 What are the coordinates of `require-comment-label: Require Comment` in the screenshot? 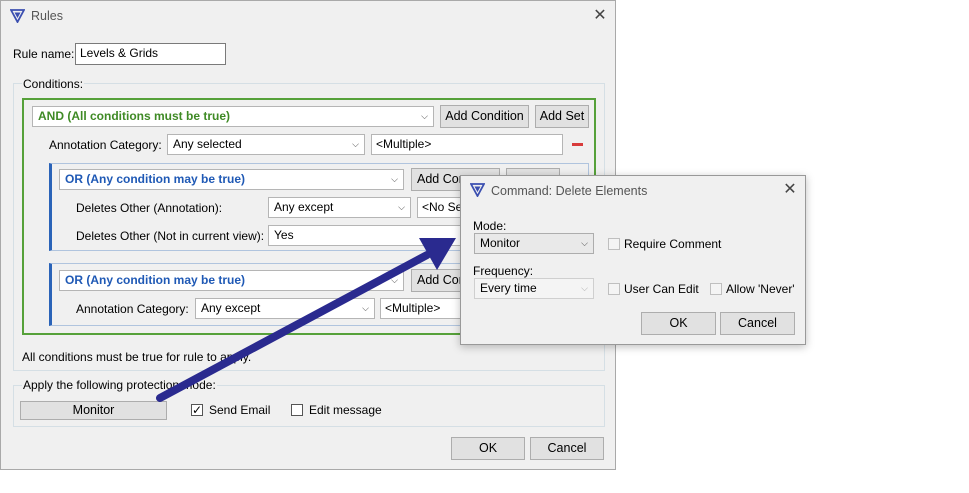 It's located at (673, 244).